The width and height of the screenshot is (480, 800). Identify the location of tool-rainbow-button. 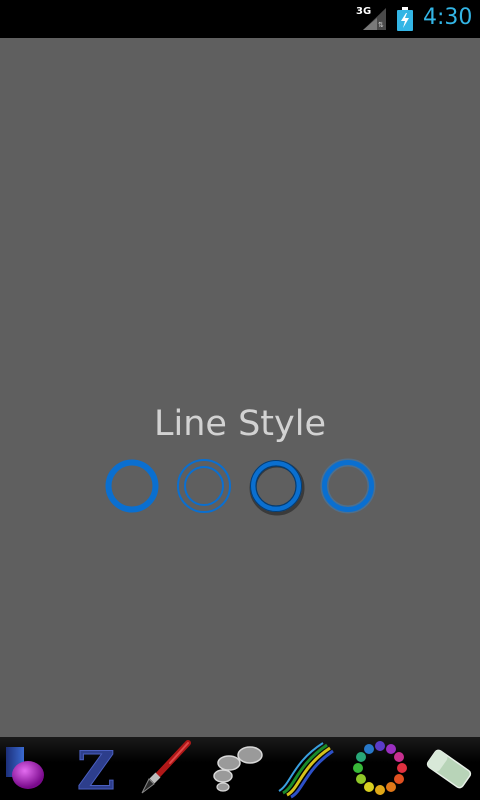
(307, 768).